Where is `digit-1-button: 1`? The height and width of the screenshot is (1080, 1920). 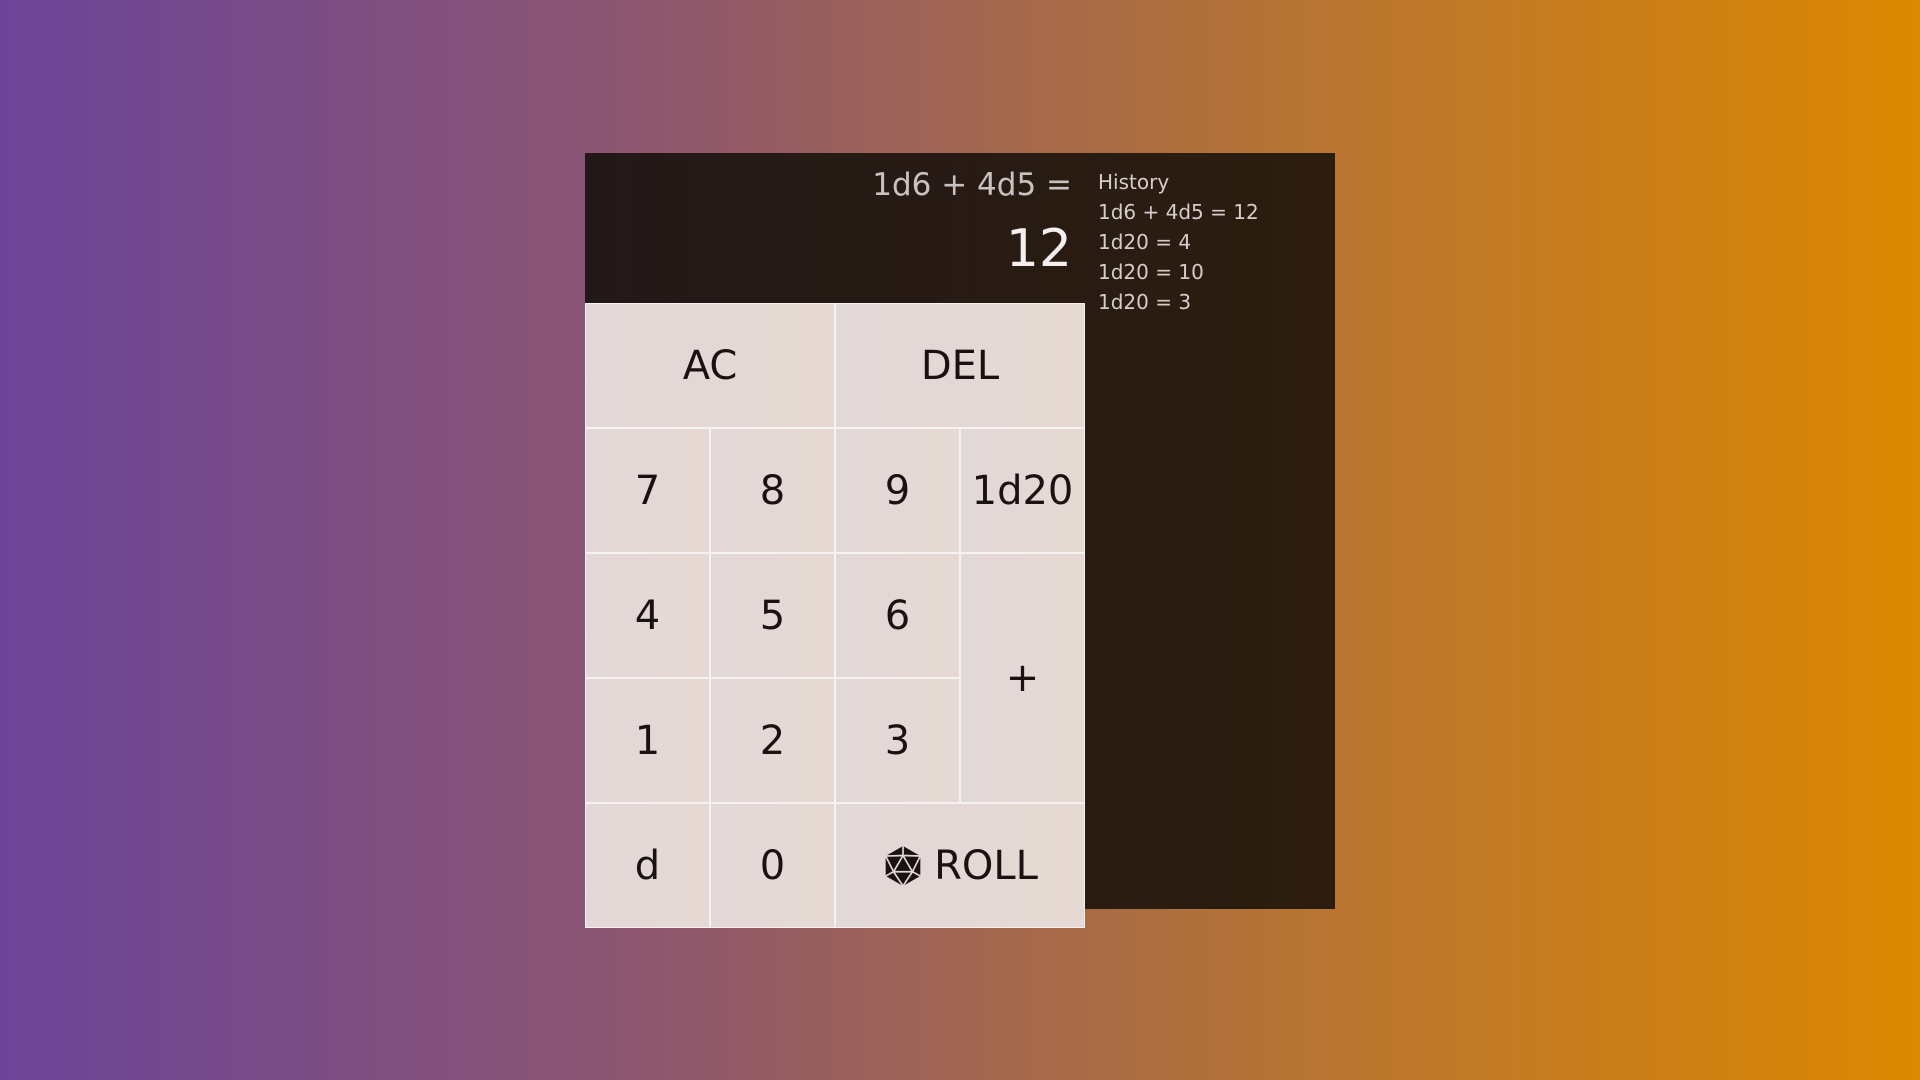
digit-1-button: 1 is located at coordinates (647, 740).